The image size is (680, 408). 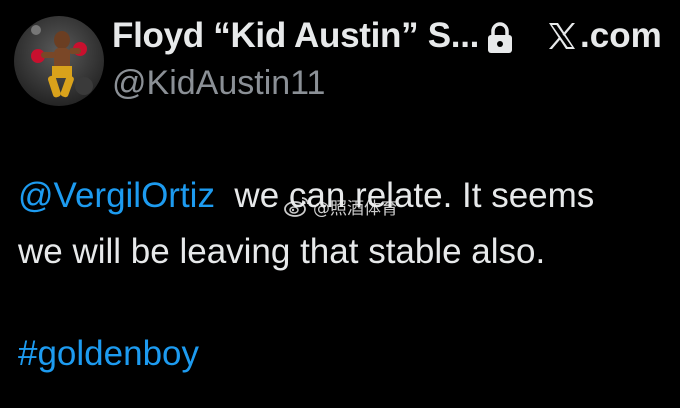 I want to click on author-handle: @KidAustin11, so click(x=218, y=83).